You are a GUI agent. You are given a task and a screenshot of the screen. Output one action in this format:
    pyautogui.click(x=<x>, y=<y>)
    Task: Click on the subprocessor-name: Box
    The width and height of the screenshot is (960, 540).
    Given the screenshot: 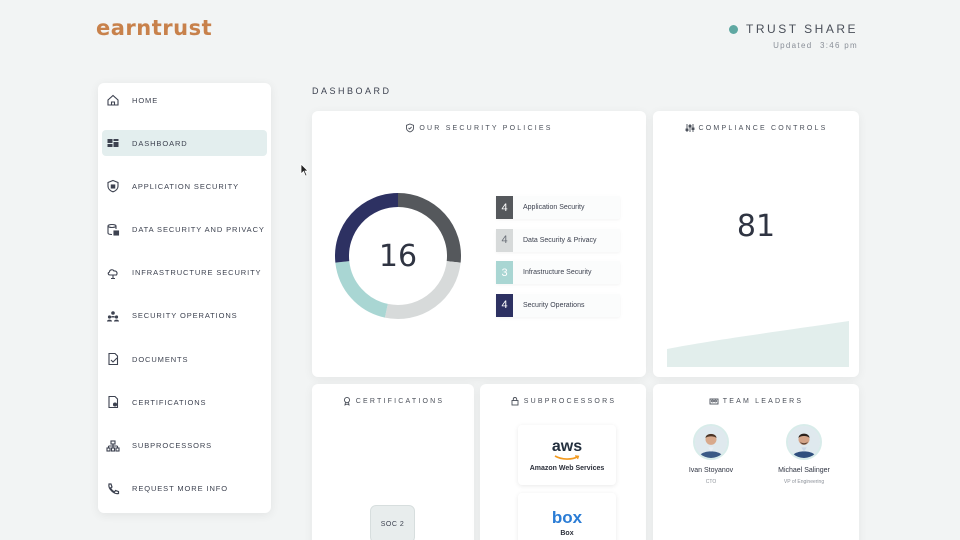 What is the action you would take?
    pyautogui.click(x=567, y=533)
    